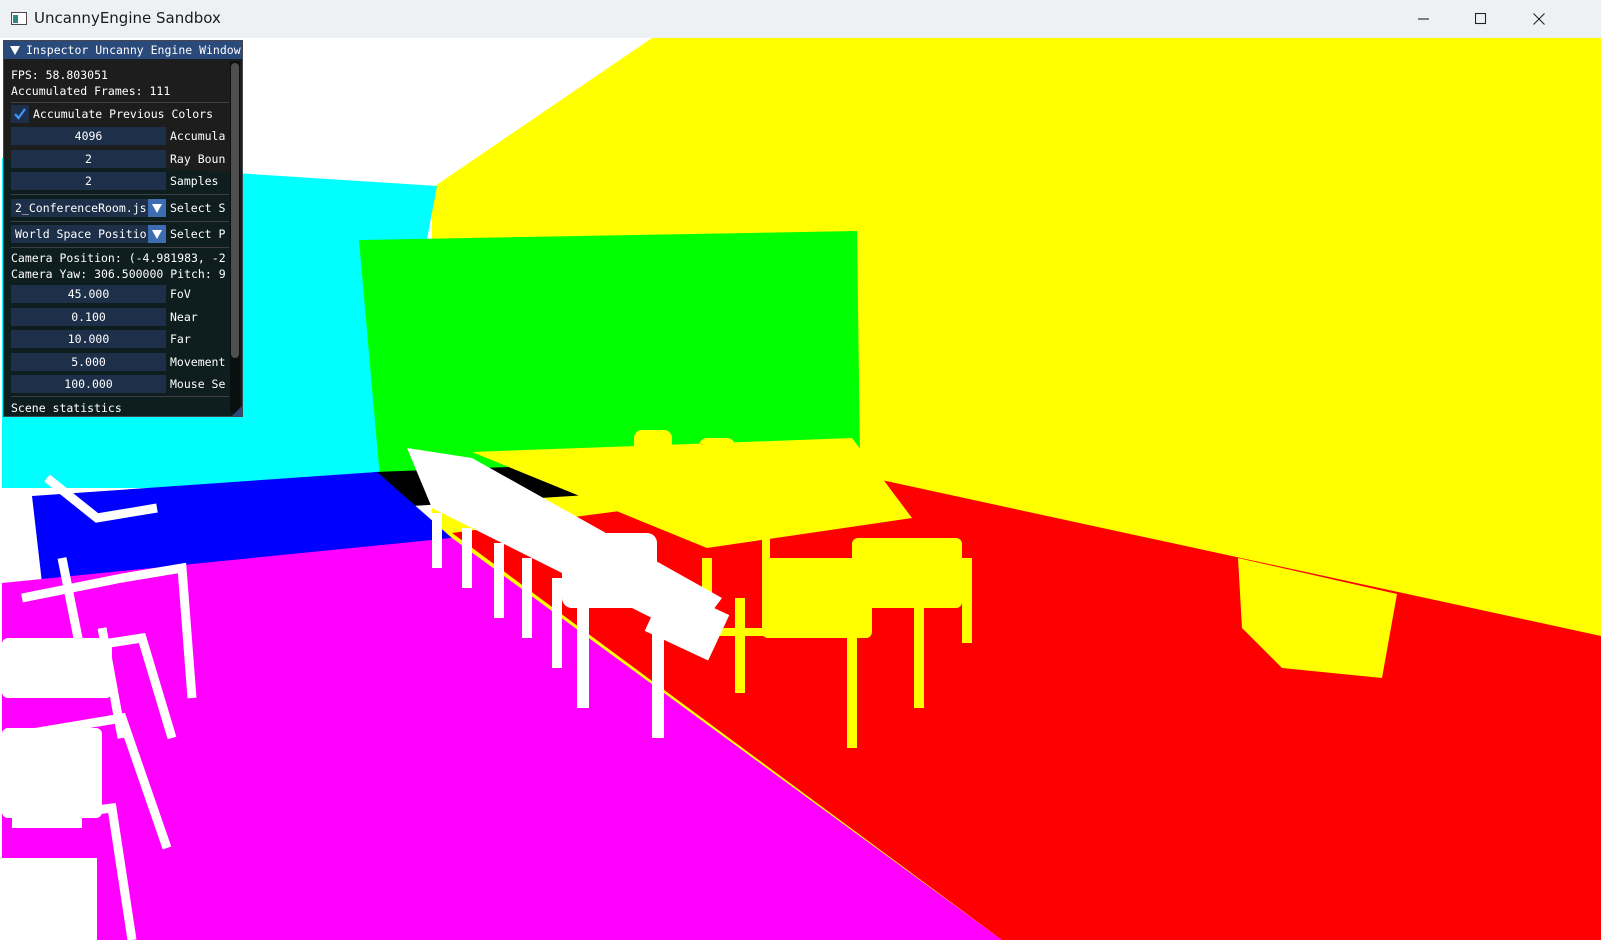 Image resolution: width=1601 pixels, height=940 pixels. Describe the element at coordinates (88, 317) in the screenshot. I see `near-field: 0.100` at that location.